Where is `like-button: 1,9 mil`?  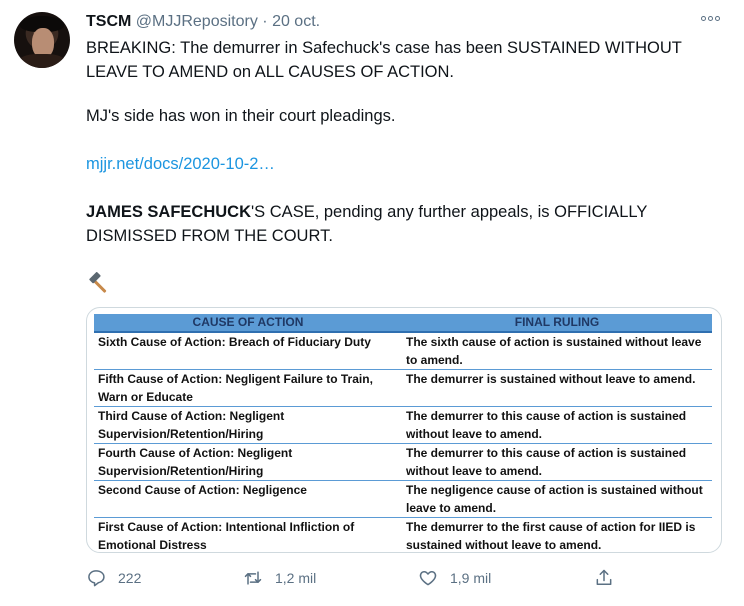
like-button: 1,9 mil is located at coordinates (454, 578).